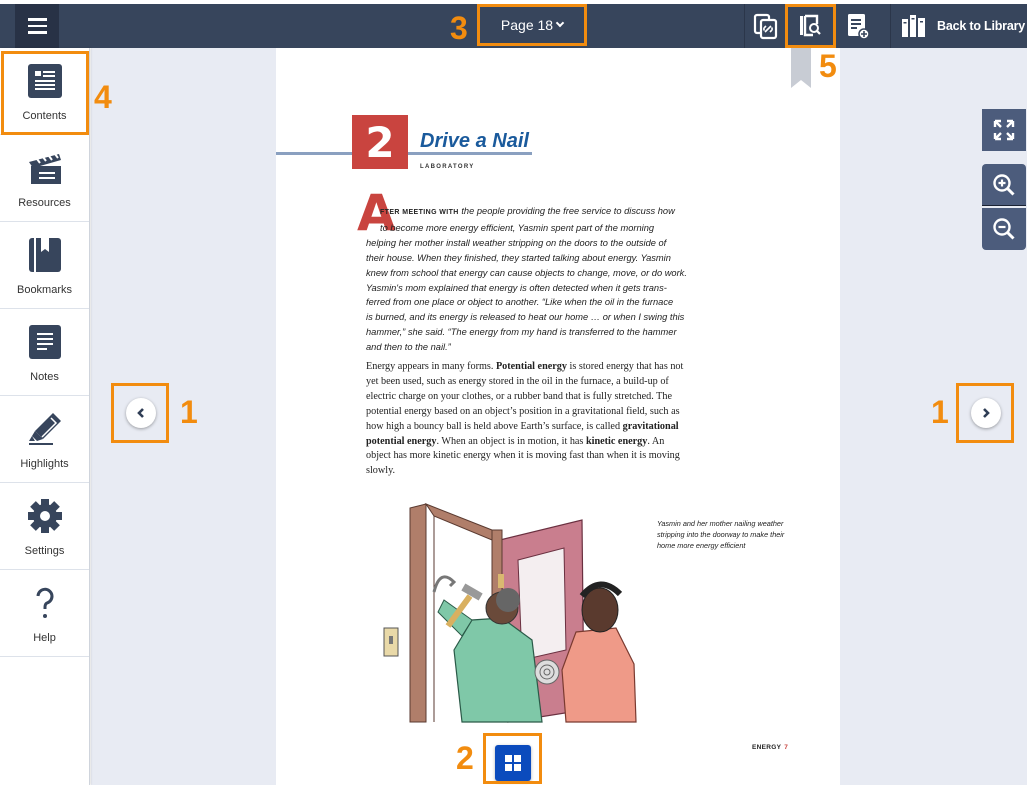 The width and height of the screenshot is (1027, 785). Describe the element at coordinates (419, 212) in the screenshot. I see `intro-smallcaps: fter meeting with` at that location.